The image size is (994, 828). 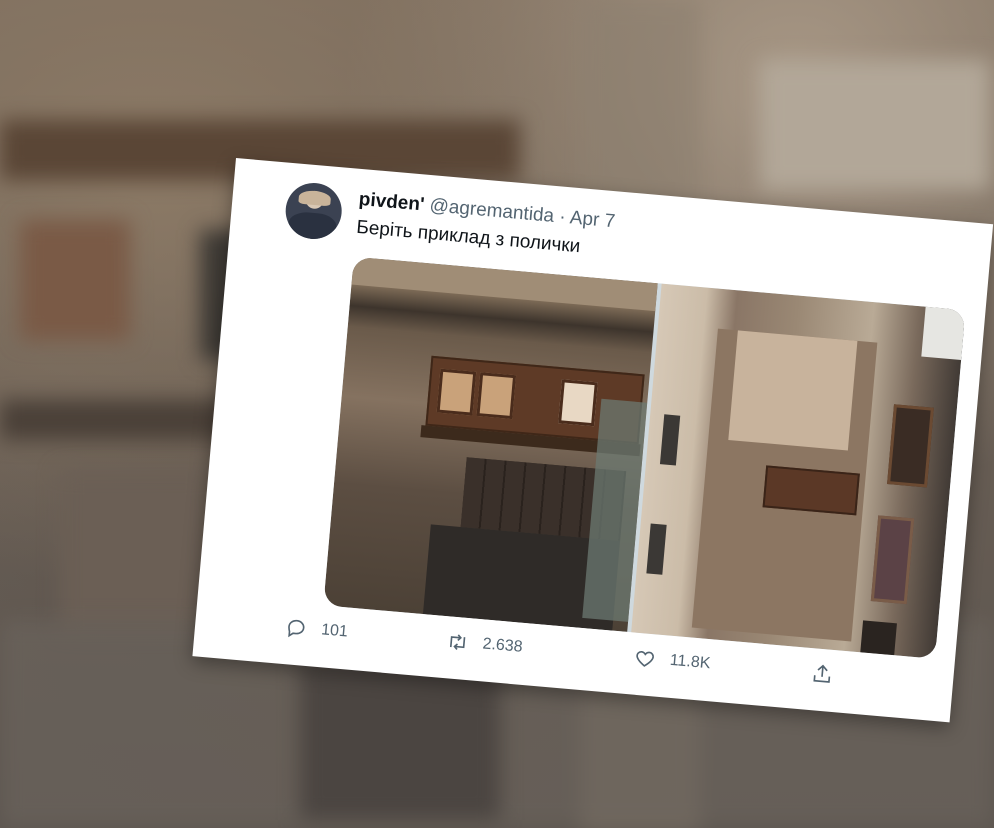 I want to click on reply-count: 101, so click(x=334, y=631).